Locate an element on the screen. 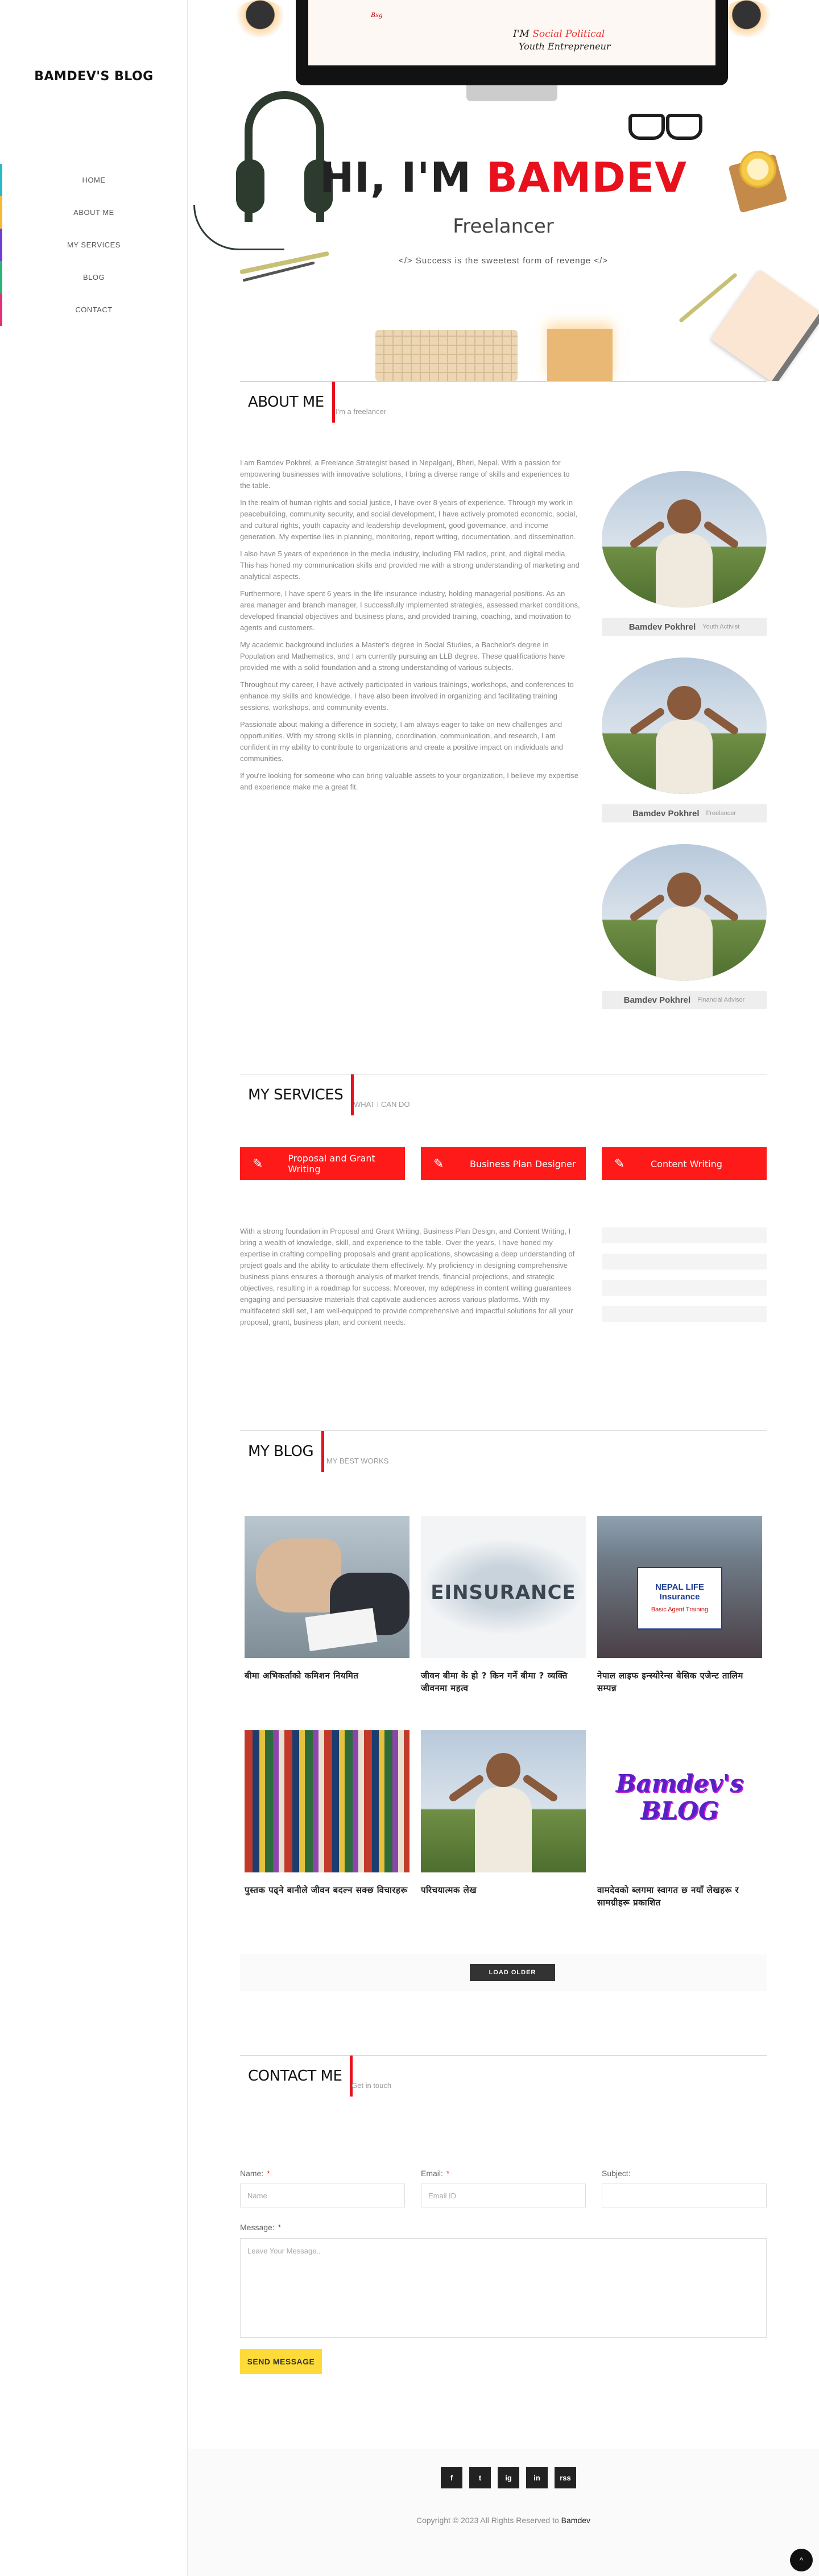  profile-role: Freelancer is located at coordinates (721, 813).